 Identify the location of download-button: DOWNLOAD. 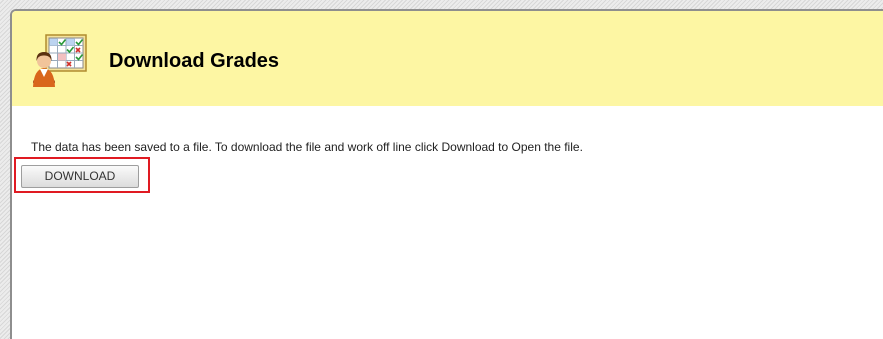
(80, 176).